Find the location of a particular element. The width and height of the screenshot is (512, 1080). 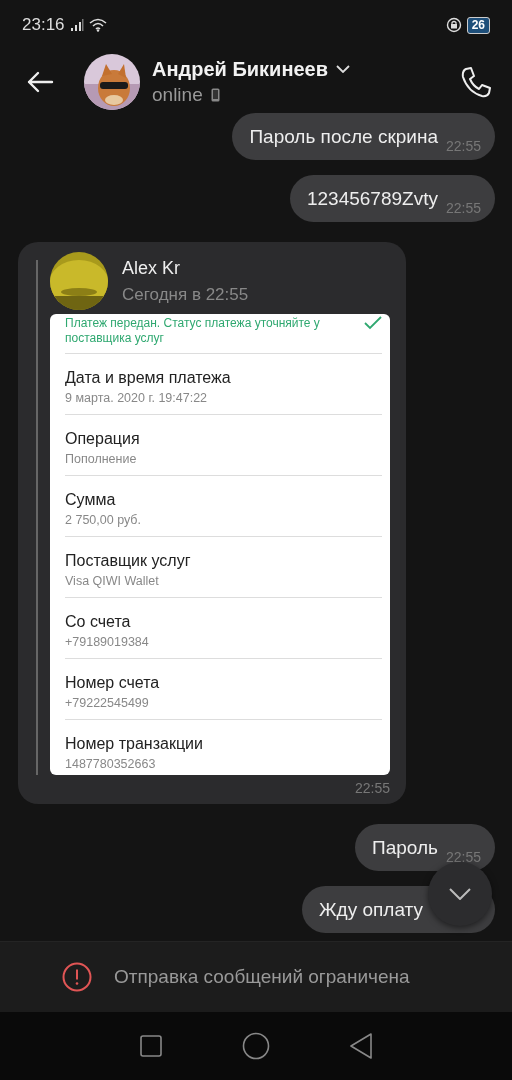

message-bubble: Пароль 22:55 is located at coordinates (425, 847).